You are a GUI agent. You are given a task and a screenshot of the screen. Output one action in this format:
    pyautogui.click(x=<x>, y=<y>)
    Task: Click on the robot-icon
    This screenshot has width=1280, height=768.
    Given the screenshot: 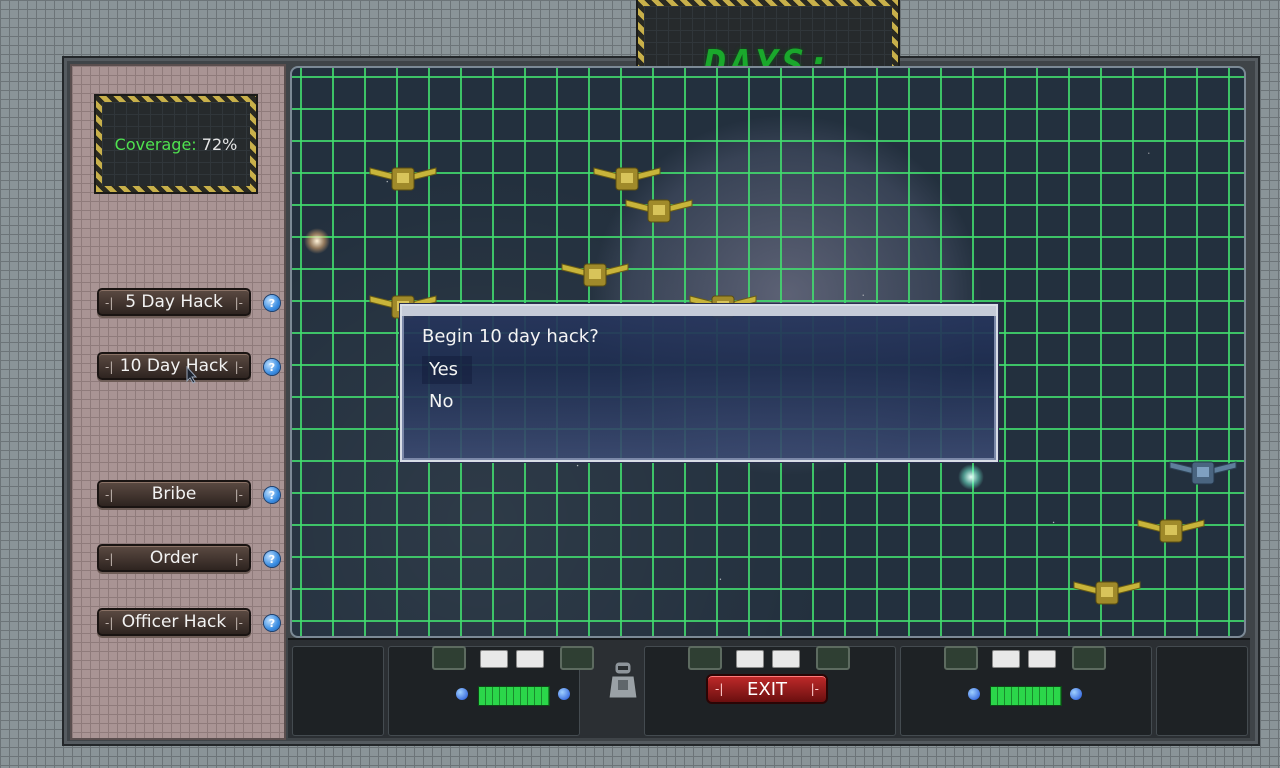 What is the action you would take?
    pyautogui.click(x=623, y=680)
    